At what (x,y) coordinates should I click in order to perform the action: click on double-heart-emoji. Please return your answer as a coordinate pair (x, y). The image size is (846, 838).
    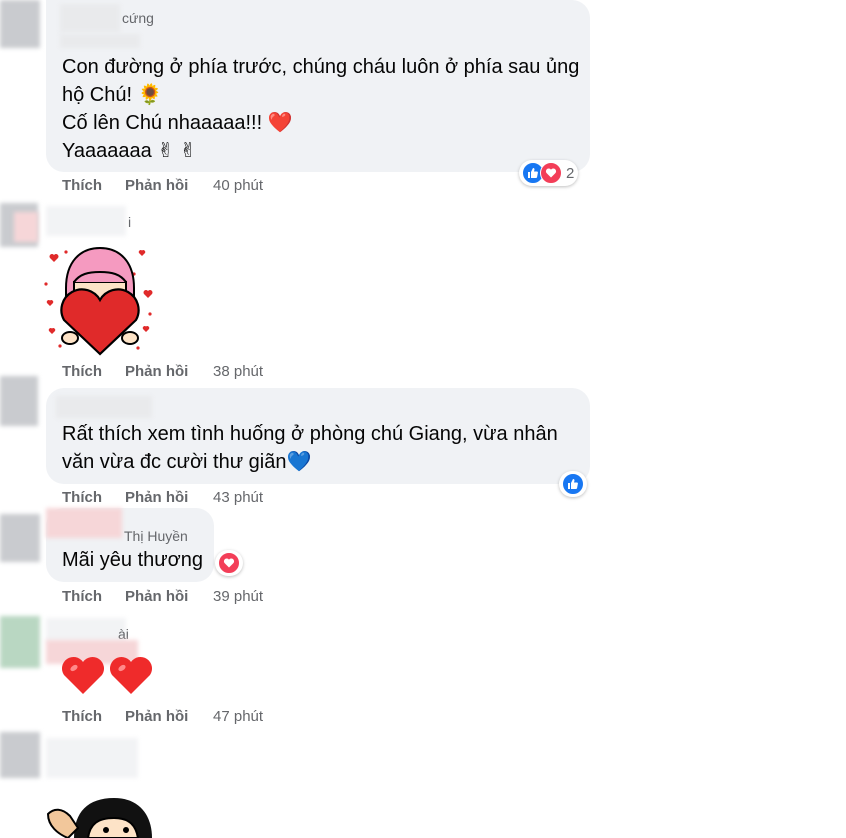
    Looking at the image, I should click on (107, 675).